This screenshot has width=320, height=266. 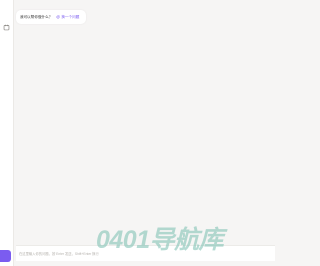 I want to click on document-icon, so click(x=6, y=24).